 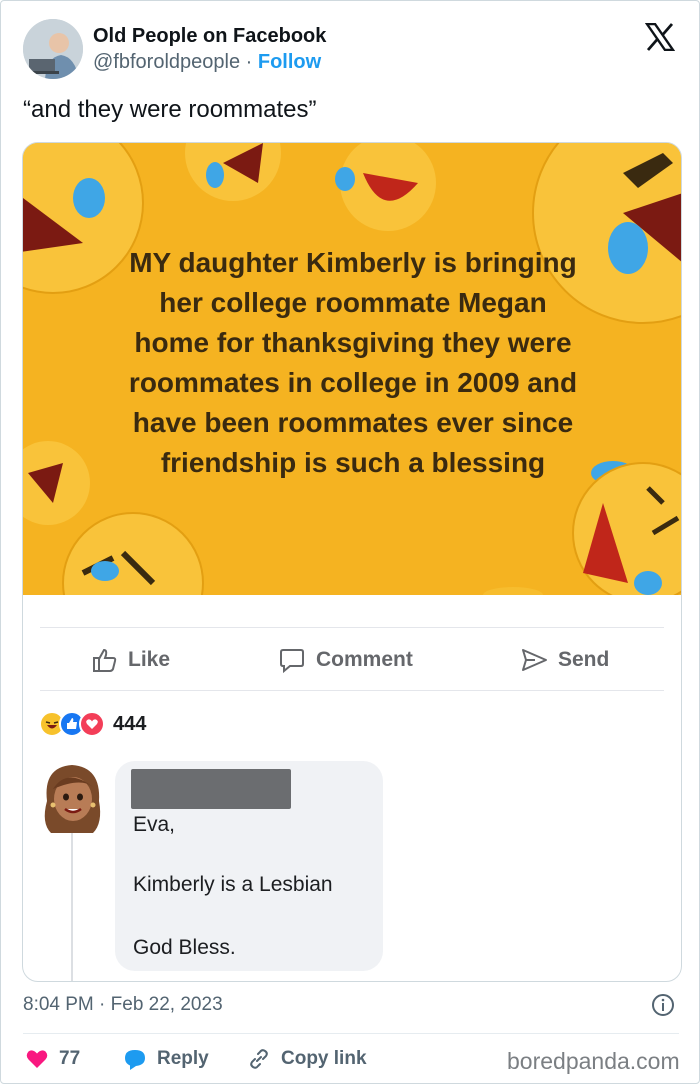 I want to click on fb-comment-label: Comment, so click(x=364, y=659).